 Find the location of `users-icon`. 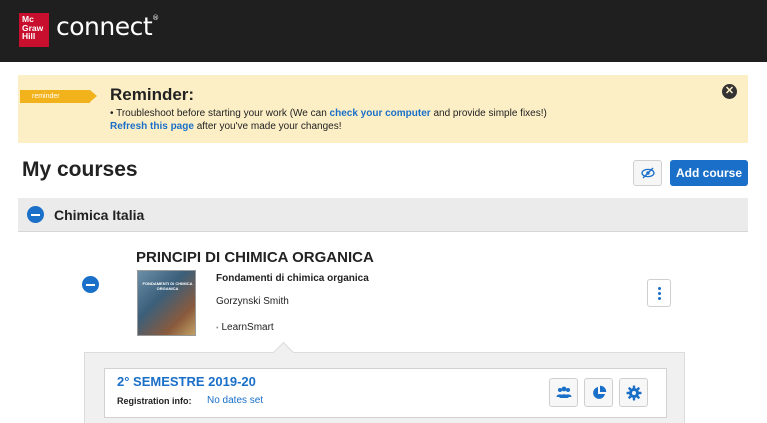

users-icon is located at coordinates (564, 392).